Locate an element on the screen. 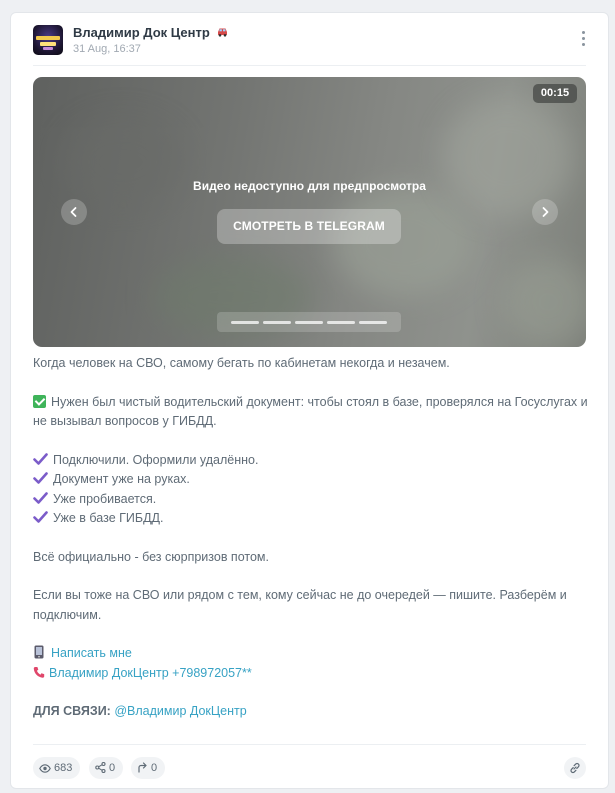  previous-slide-button is located at coordinates (74, 212).